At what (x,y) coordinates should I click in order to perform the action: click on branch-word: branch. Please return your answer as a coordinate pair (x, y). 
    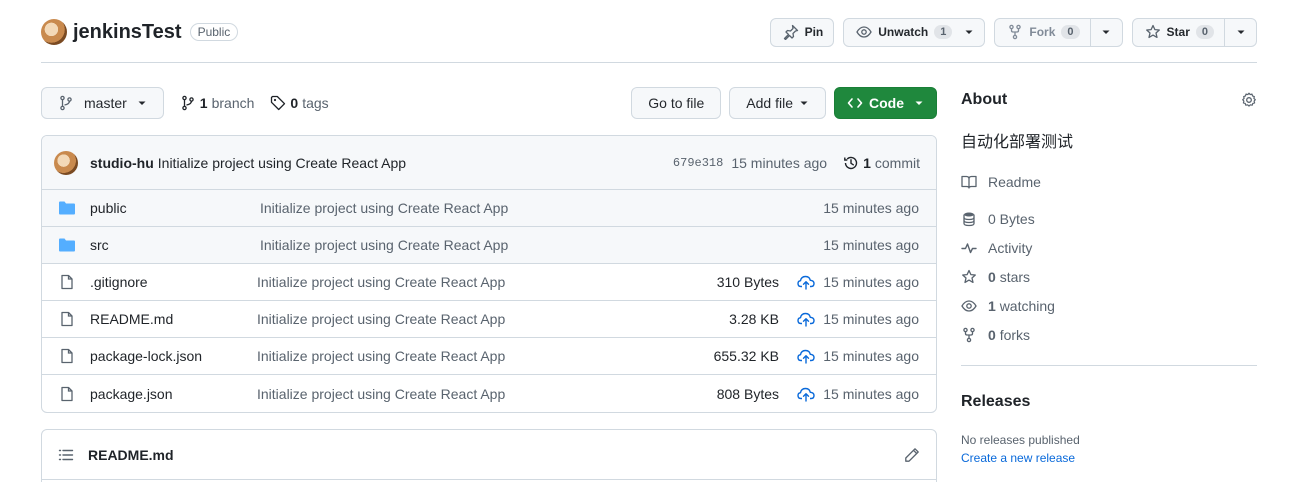
    Looking at the image, I should click on (233, 103).